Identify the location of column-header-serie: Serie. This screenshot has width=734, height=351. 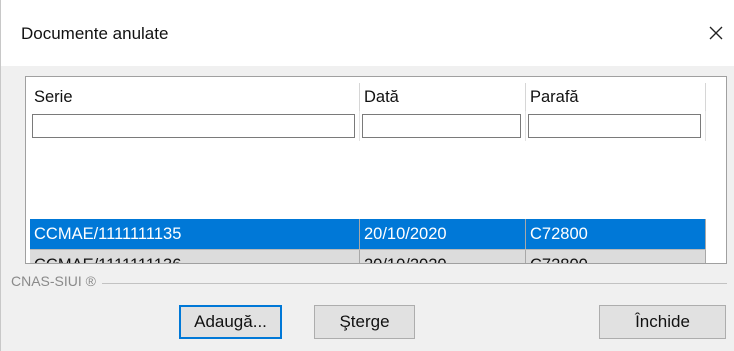
(195, 97).